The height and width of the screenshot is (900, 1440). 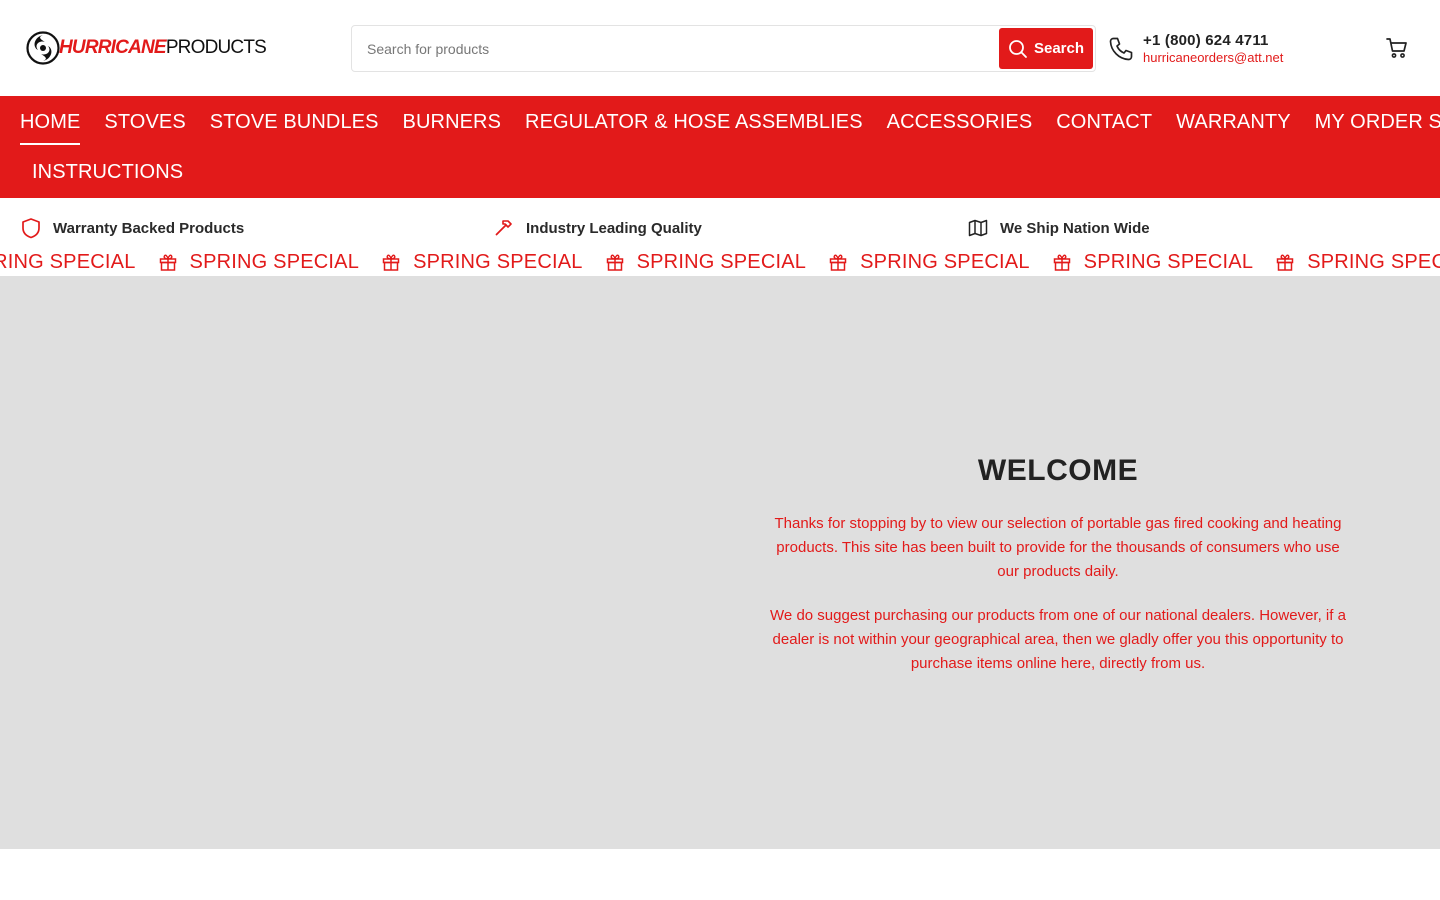 What do you see at coordinates (1213, 41) in the screenshot?
I see `contact-phone: +1 (800) 624 4711` at bounding box center [1213, 41].